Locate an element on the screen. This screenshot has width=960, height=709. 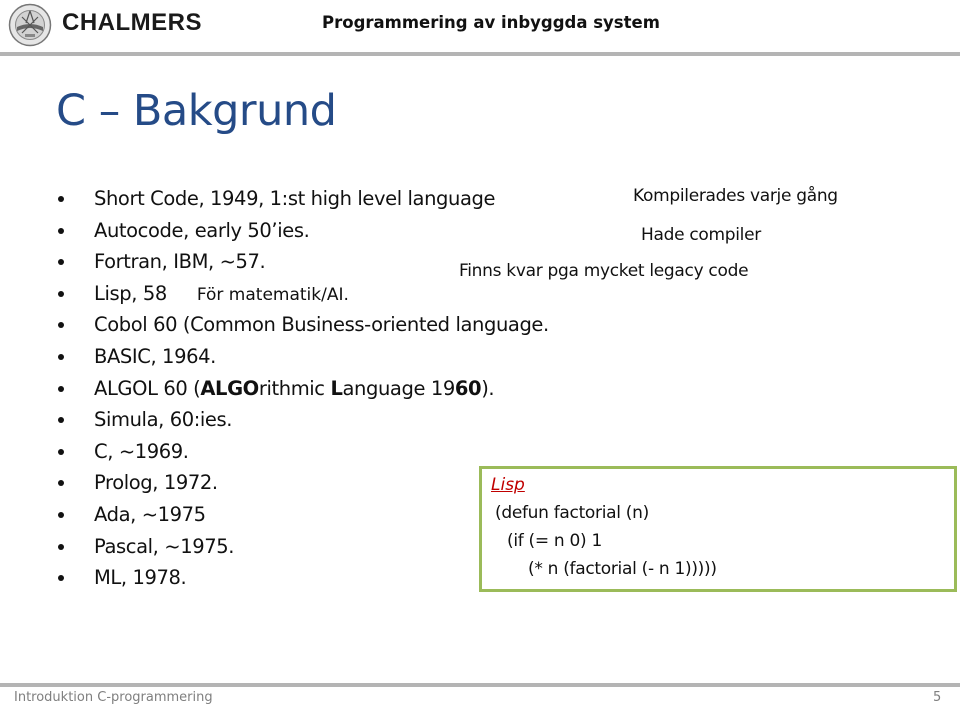
brand-logo-text: CHALMERS is located at coordinates (132, 22).